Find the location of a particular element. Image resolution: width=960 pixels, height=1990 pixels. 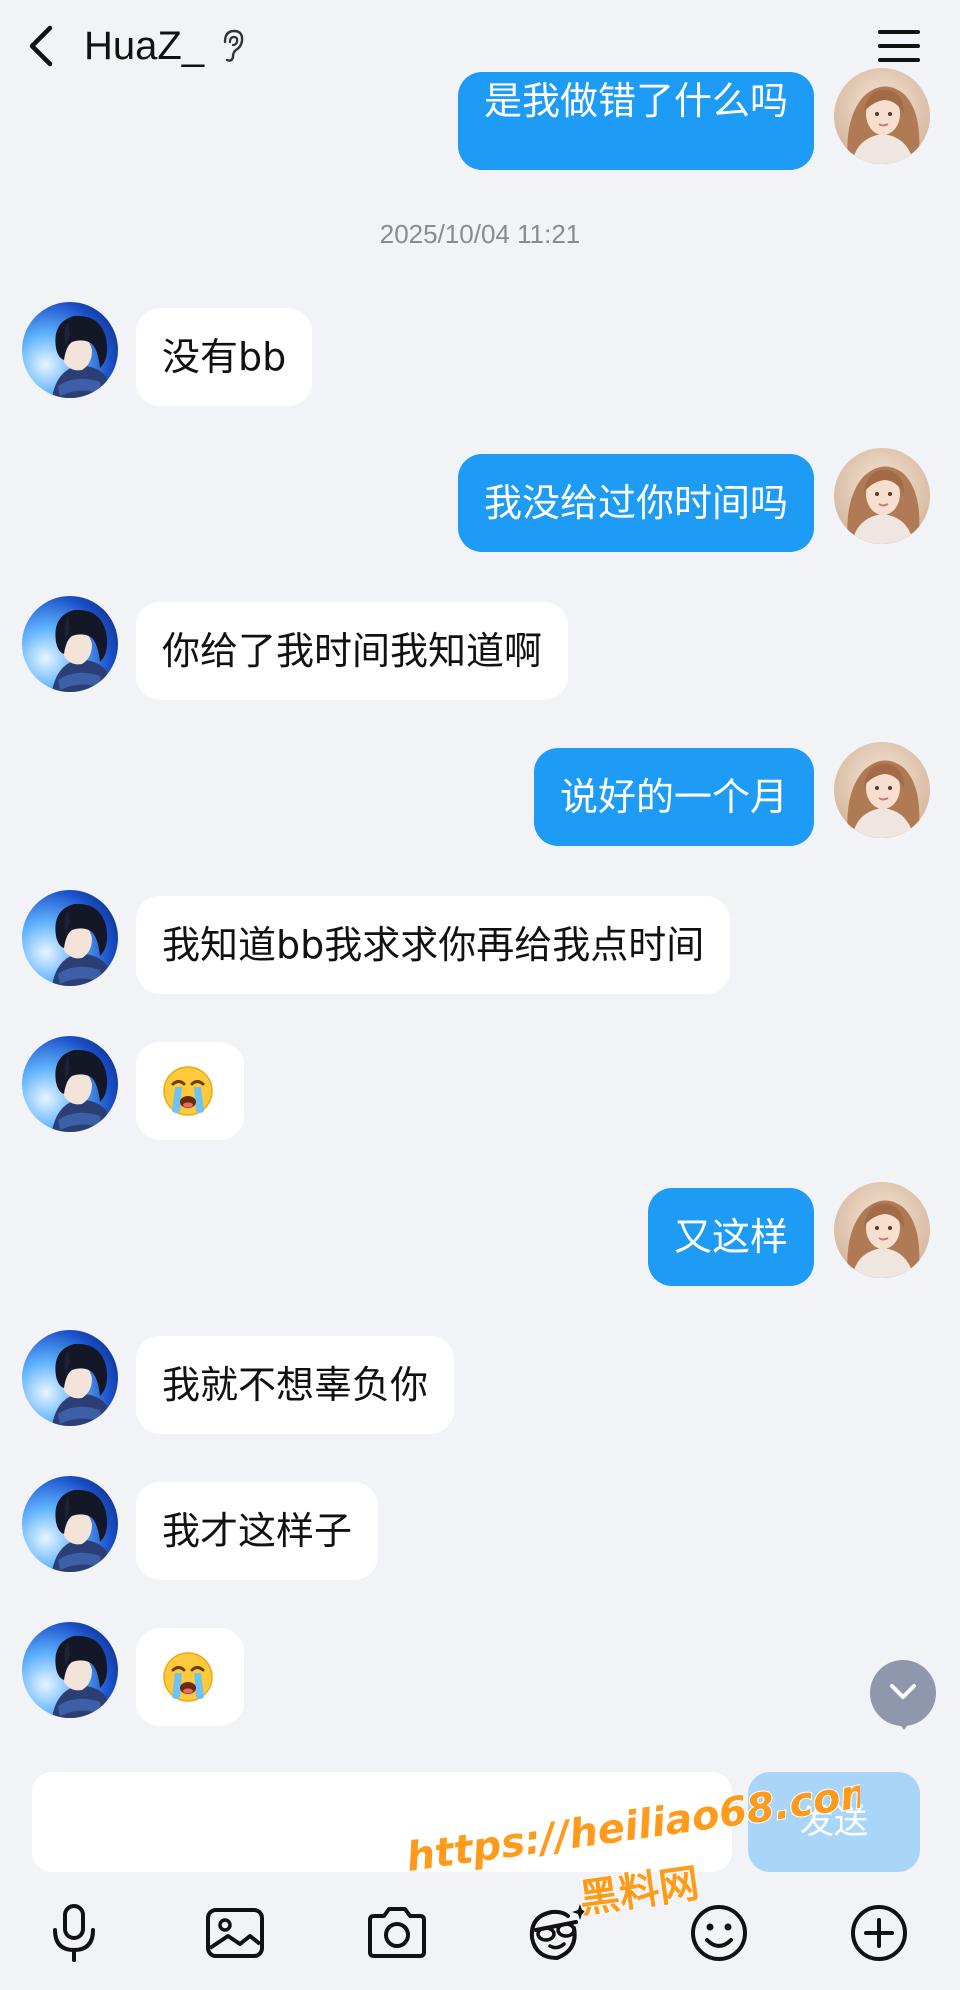

emoji-button is located at coordinates (719, 1933).